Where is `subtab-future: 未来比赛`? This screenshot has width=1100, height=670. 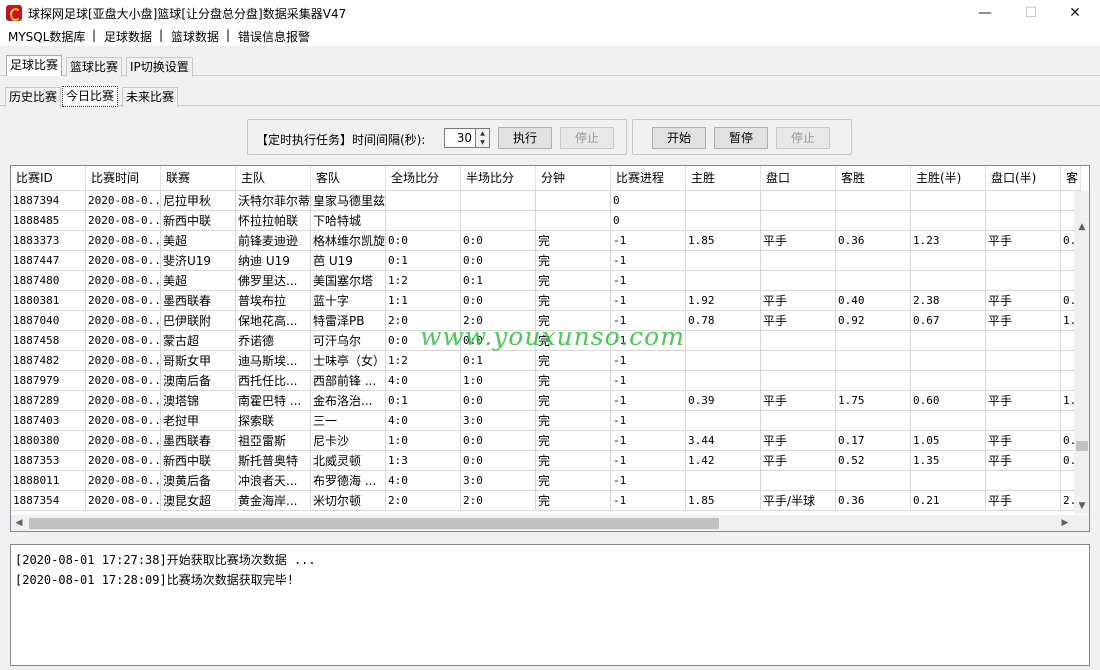 subtab-future: 未来比赛 is located at coordinates (150, 97).